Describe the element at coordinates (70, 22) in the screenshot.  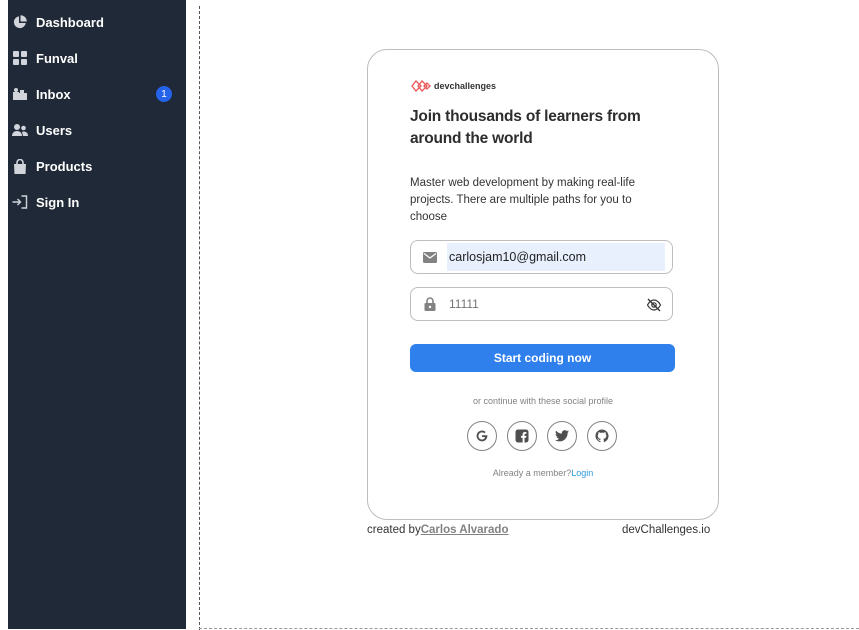
I see `sidebar-item-label: Dashboard` at that location.